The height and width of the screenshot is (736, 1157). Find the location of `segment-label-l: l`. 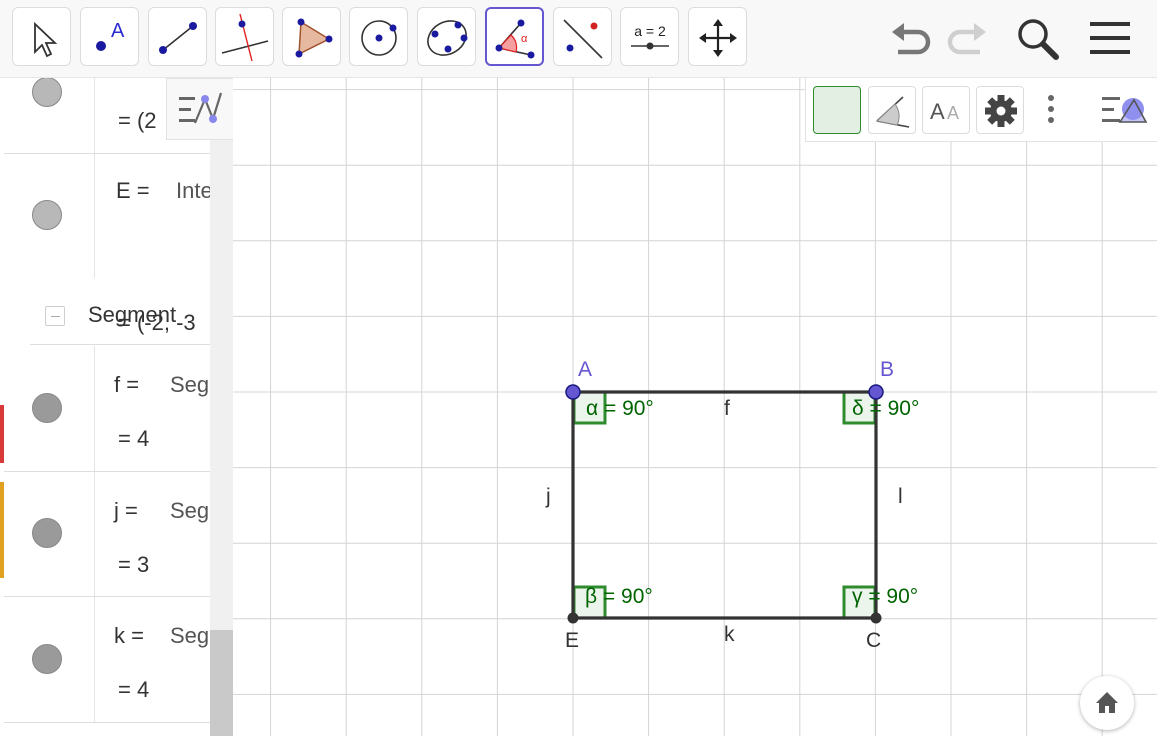

segment-label-l: l is located at coordinates (900, 496).